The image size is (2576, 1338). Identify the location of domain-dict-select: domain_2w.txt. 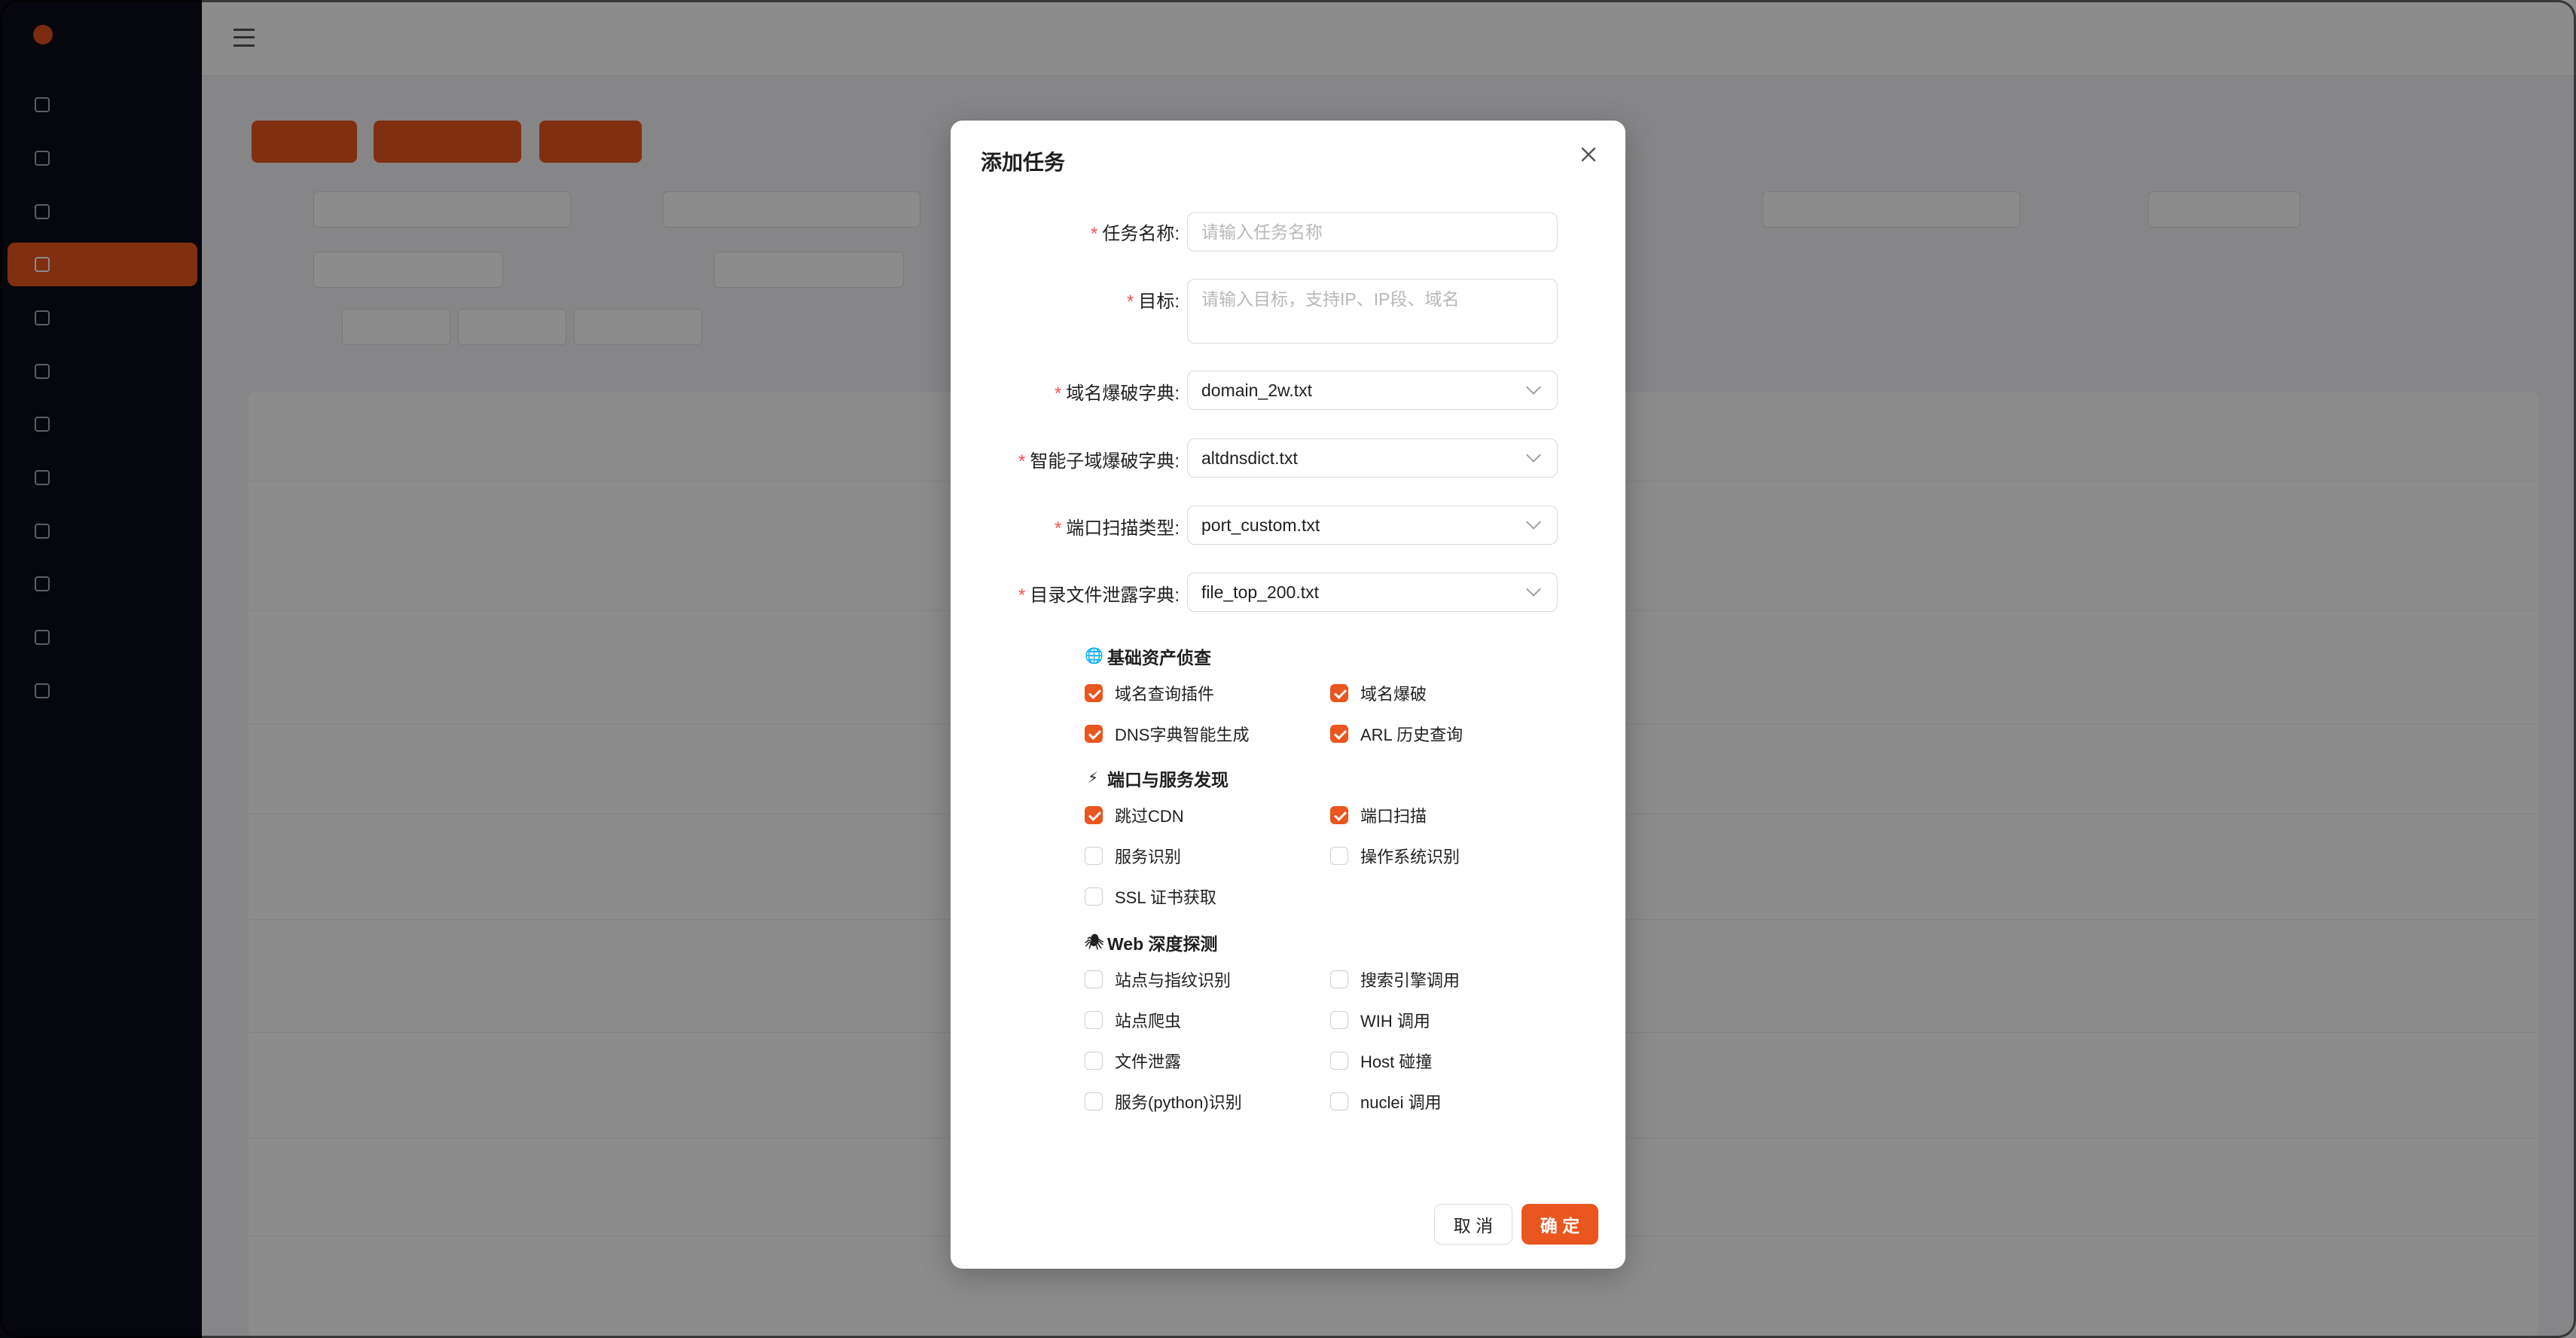
(1373, 390).